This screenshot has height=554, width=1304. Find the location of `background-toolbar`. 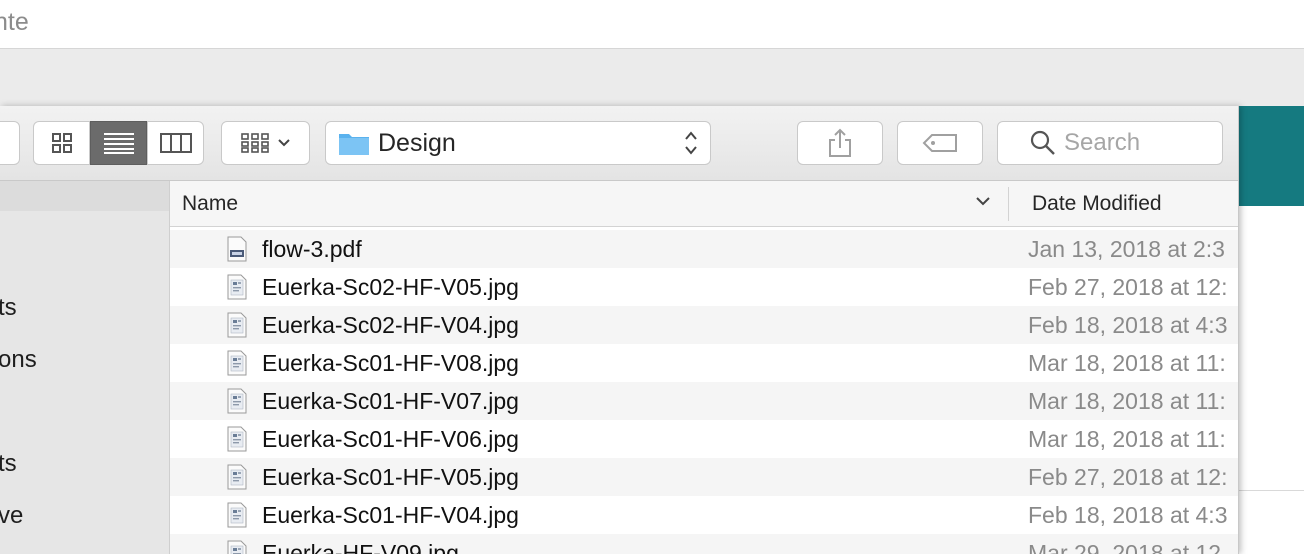

background-toolbar is located at coordinates (652, 77).